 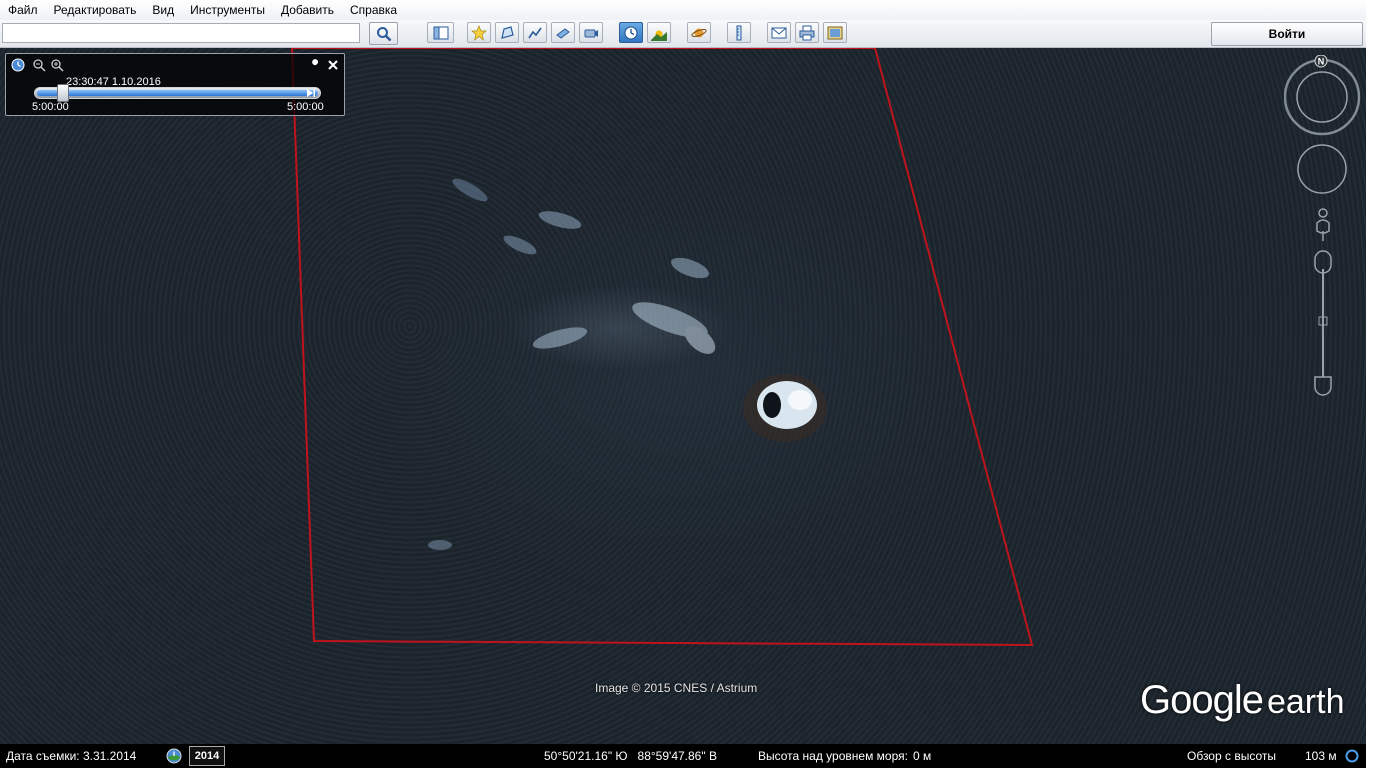 What do you see at coordinates (630, 756) in the screenshot?
I see `coordinates: 50°50'21.16" Ю 88°59'47.86" В` at bounding box center [630, 756].